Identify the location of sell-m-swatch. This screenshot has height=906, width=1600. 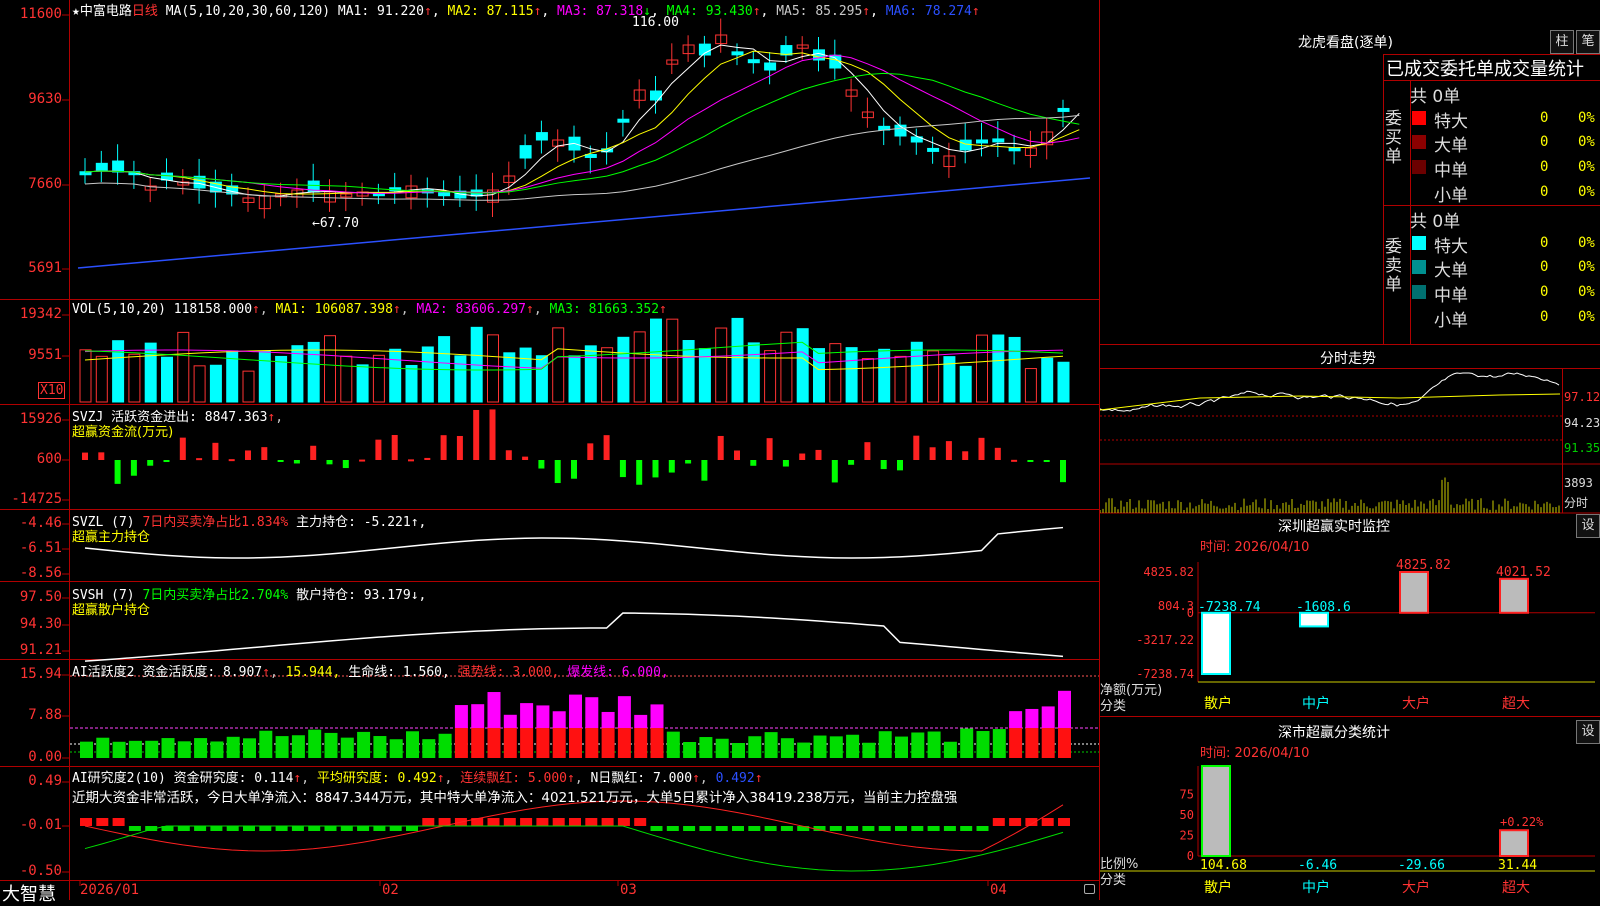
(1419, 292).